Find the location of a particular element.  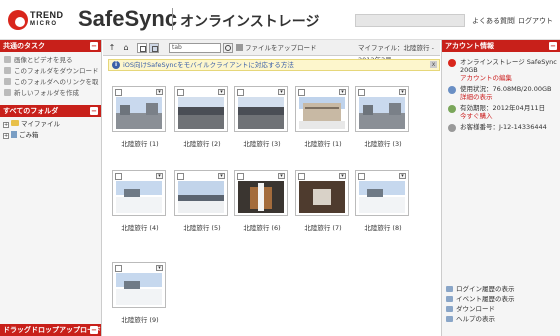

logout-link: ログアウト is located at coordinates (535, 21).